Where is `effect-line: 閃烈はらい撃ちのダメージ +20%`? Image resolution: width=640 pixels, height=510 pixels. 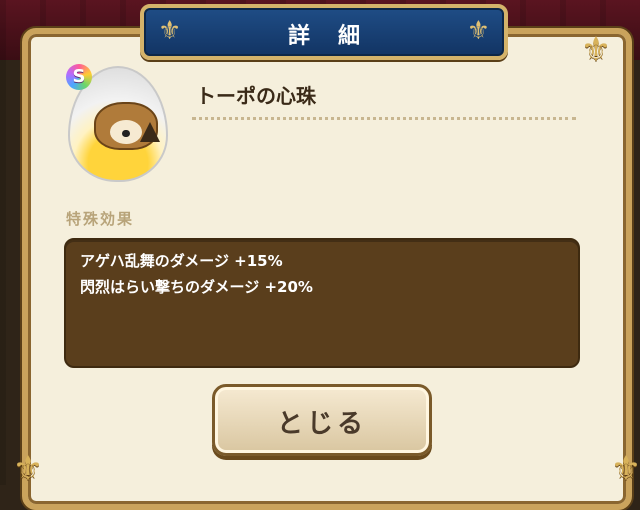 effect-line: 閃烈はらい撃ちのダメージ +20% is located at coordinates (196, 287).